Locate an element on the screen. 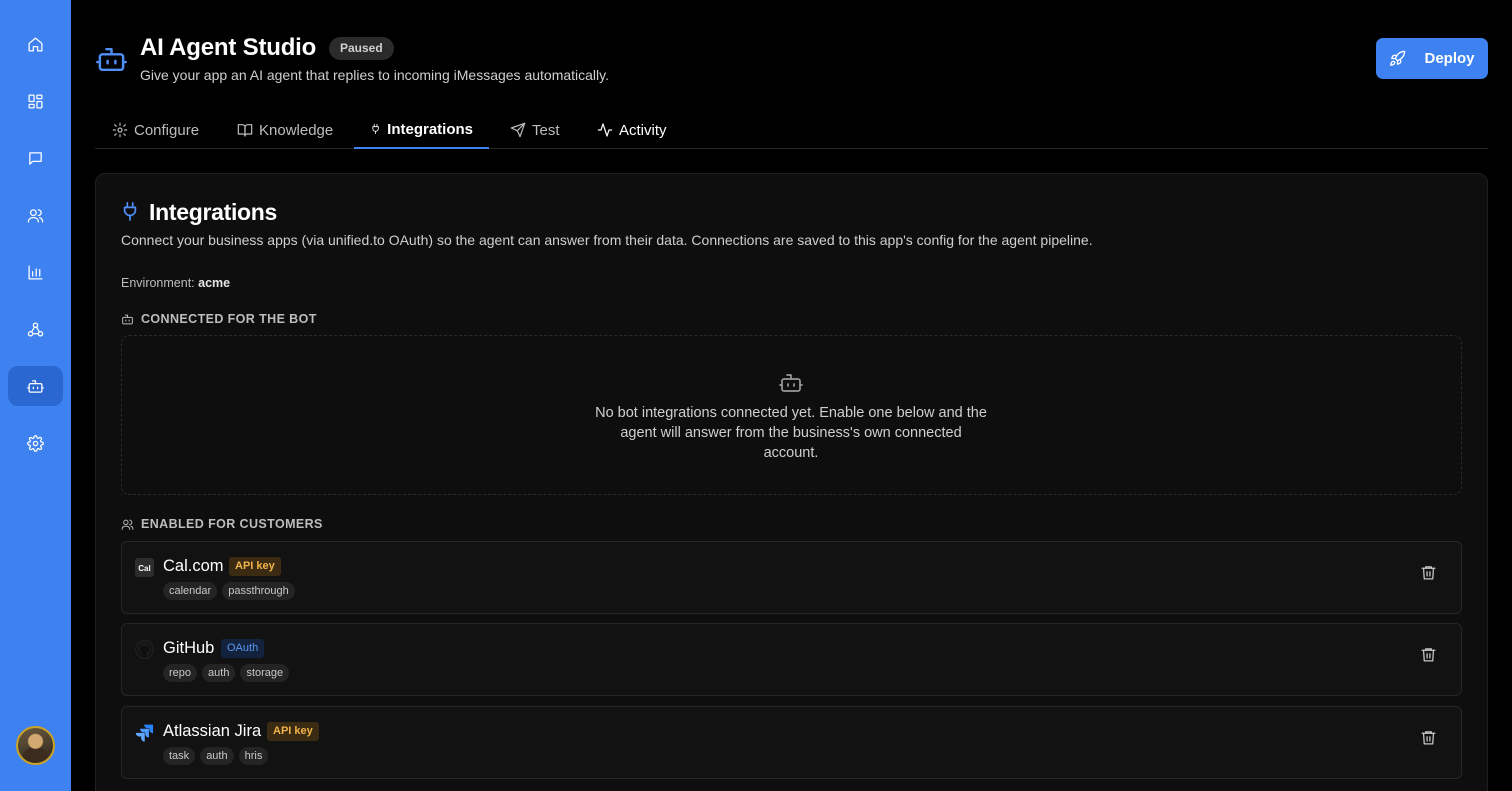 The width and height of the screenshot is (1512, 791). sidebar-item-settings is located at coordinates (35, 443).